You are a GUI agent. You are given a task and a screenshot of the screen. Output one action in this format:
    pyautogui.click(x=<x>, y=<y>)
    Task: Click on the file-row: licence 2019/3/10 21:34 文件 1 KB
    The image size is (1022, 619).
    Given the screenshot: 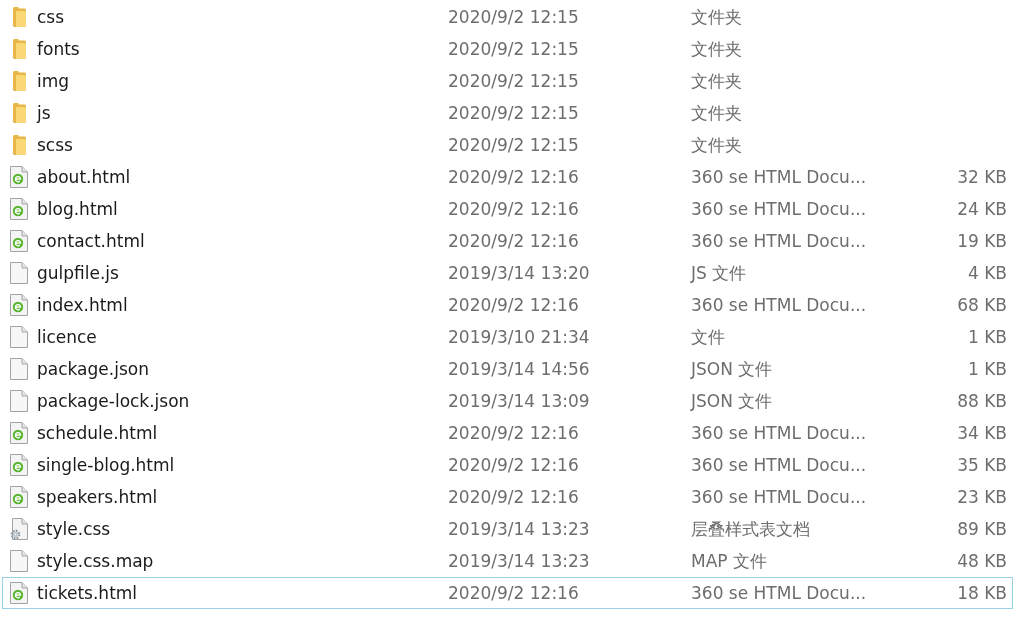 What is the action you would take?
    pyautogui.click(x=507, y=337)
    